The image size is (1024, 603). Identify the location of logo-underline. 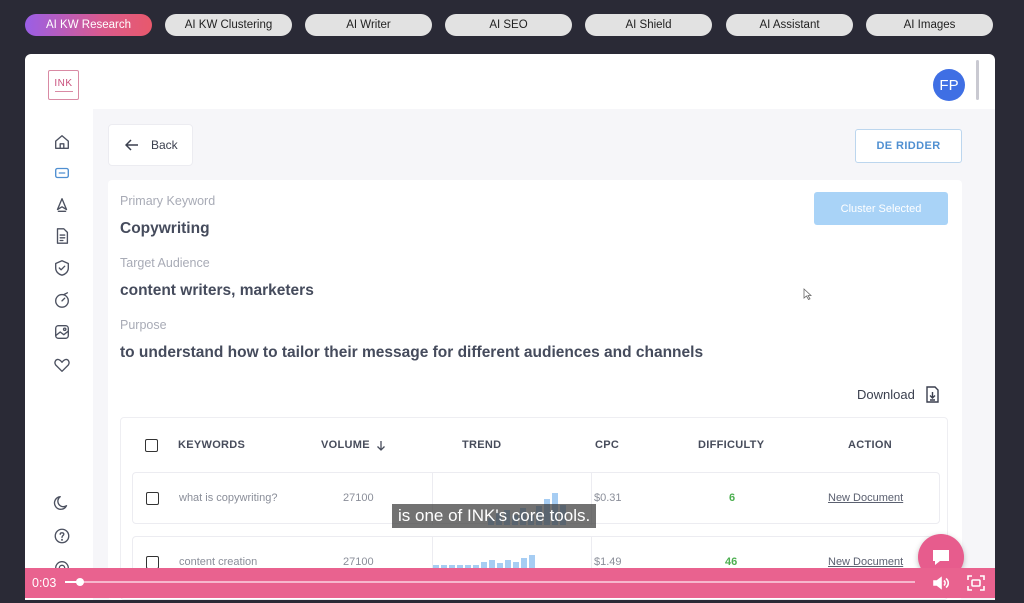
(63, 91).